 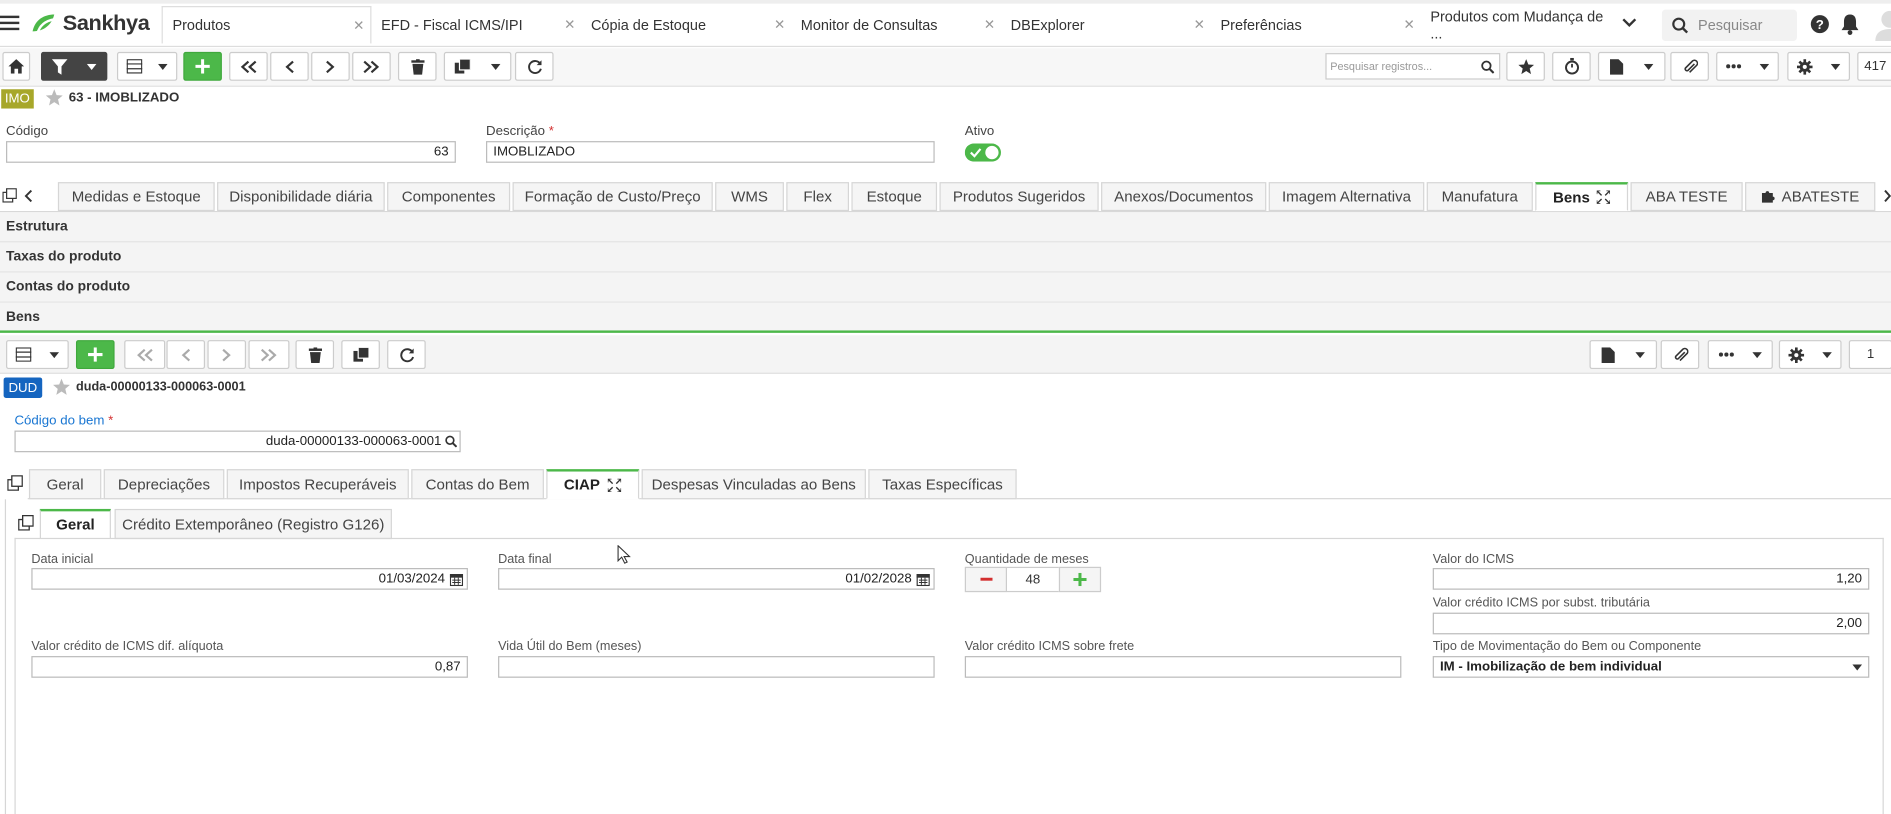 What do you see at coordinates (1183, 667) in the screenshot?
I see `valor-credito-frete-field` at bounding box center [1183, 667].